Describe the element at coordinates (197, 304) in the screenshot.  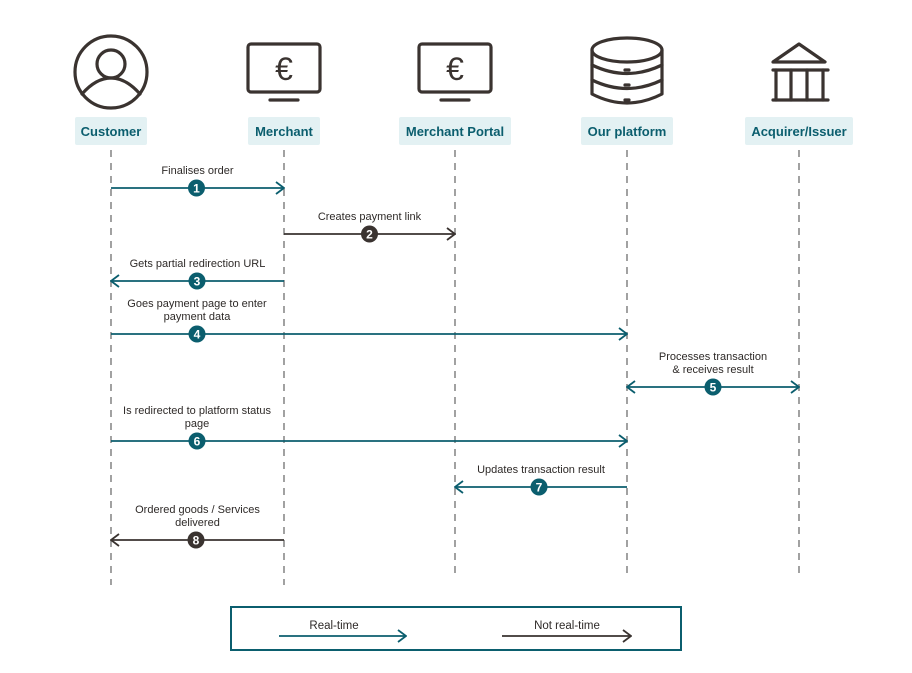
I see `message-label: Goes payment page to enter` at that location.